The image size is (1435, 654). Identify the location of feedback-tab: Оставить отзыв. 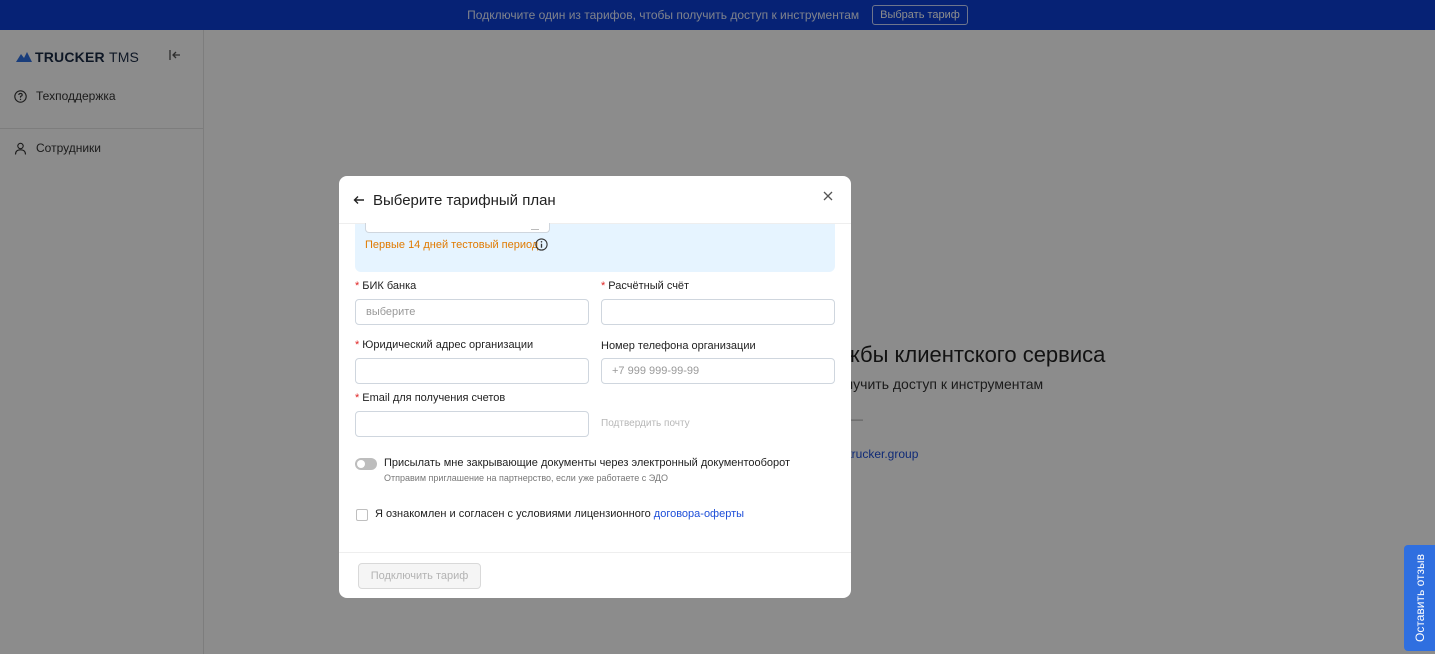
(1419, 598).